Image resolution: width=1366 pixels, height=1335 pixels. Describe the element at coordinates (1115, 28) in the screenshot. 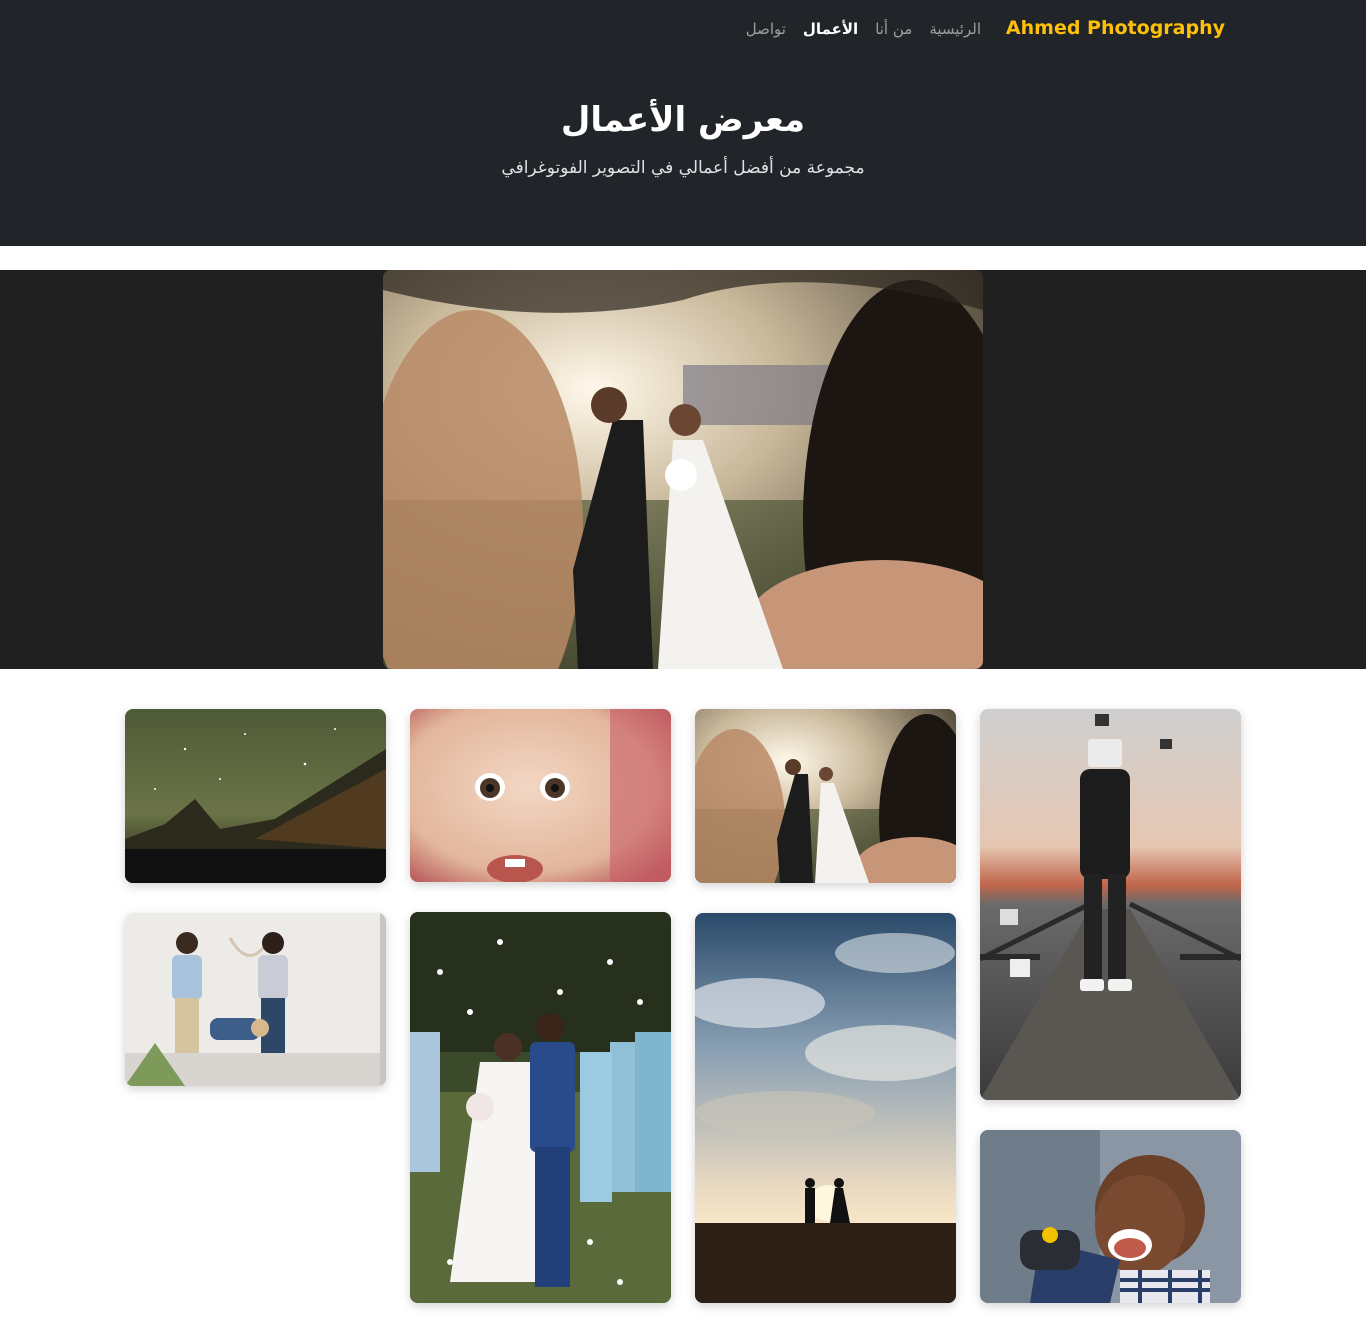

I see `brand-logo: Ahmed Photography` at that location.